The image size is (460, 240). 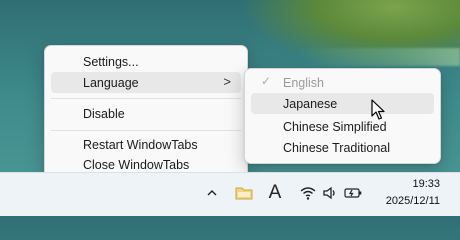 I want to click on font-a-icon: A, so click(x=275, y=193).